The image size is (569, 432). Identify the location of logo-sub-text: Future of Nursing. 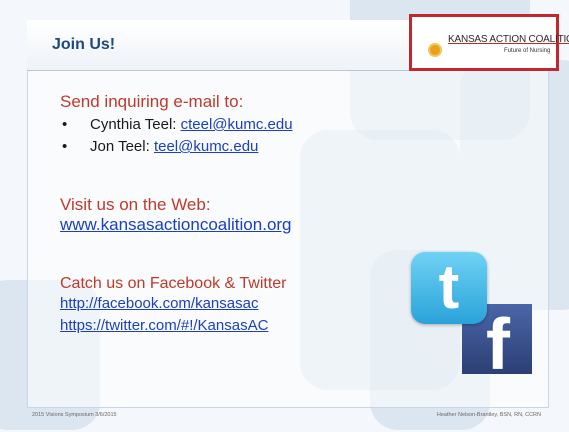
(527, 51).